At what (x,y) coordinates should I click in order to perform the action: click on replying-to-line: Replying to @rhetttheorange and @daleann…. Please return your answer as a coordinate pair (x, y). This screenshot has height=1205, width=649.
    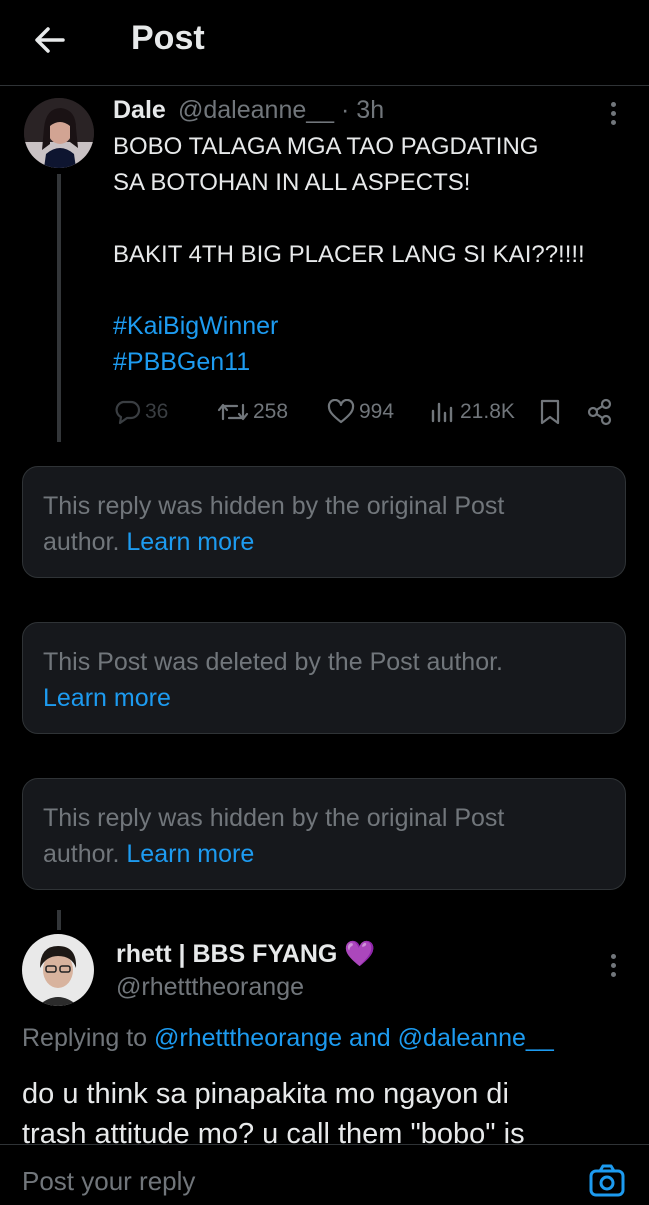
    Looking at the image, I should click on (288, 1038).